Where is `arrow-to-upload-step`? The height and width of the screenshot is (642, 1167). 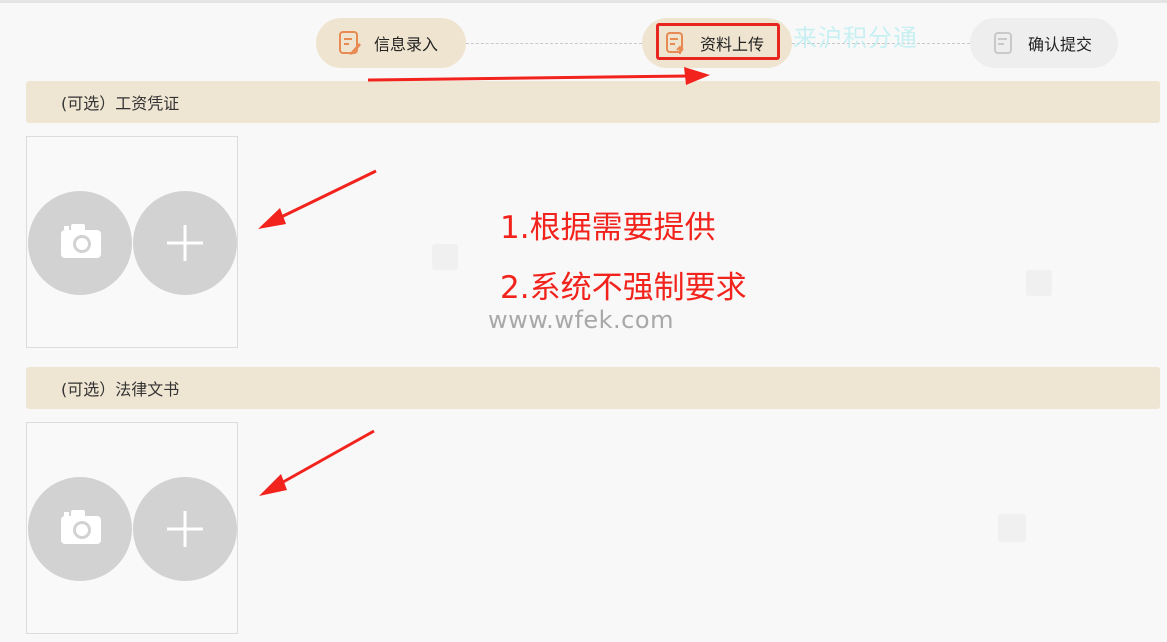
arrow-to-upload-step is located at coordinates (538, 76).